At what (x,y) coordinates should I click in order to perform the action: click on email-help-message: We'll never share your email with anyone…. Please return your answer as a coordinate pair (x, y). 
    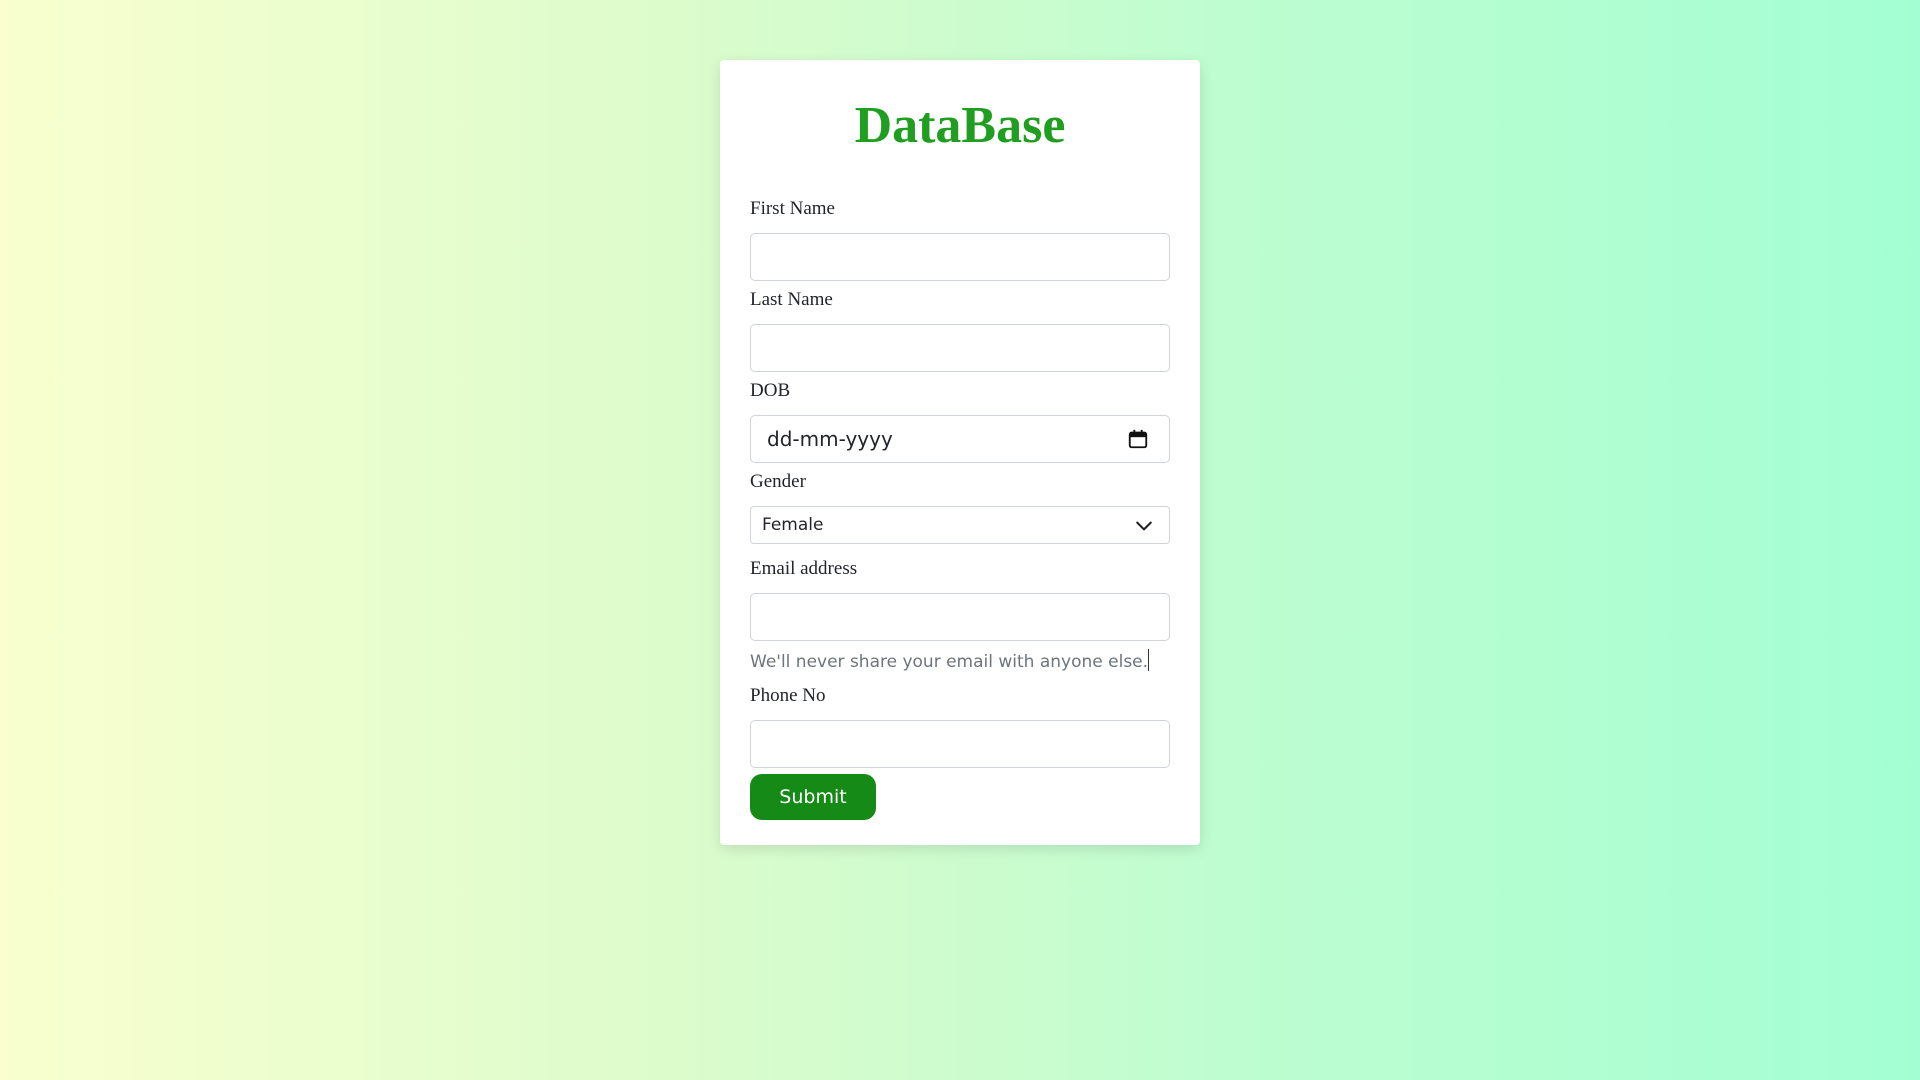
    Looking at the image, I should click on (949, 662).